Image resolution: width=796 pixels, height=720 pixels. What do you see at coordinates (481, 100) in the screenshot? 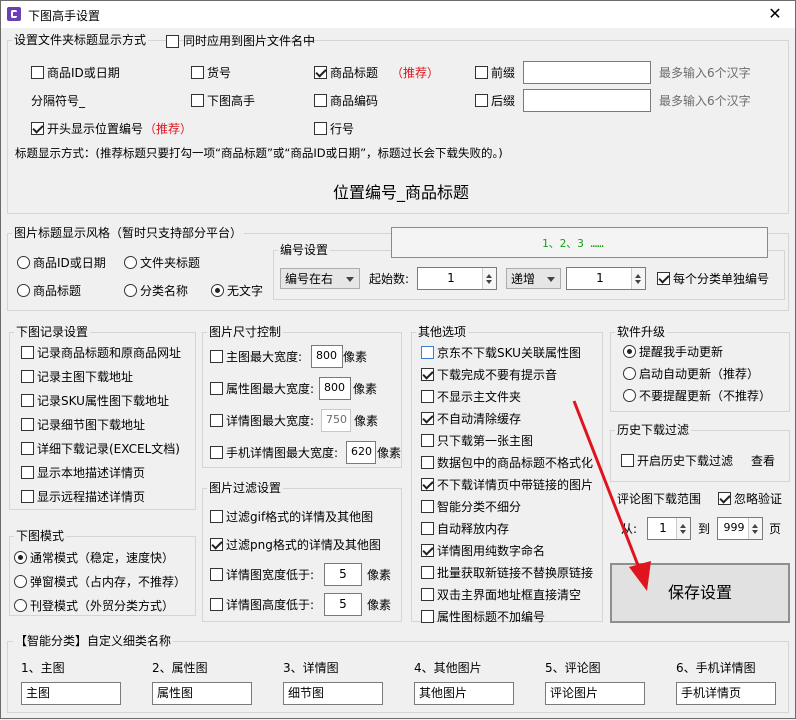
I see `suffix-checkbox` at bounding box center [481, 100].